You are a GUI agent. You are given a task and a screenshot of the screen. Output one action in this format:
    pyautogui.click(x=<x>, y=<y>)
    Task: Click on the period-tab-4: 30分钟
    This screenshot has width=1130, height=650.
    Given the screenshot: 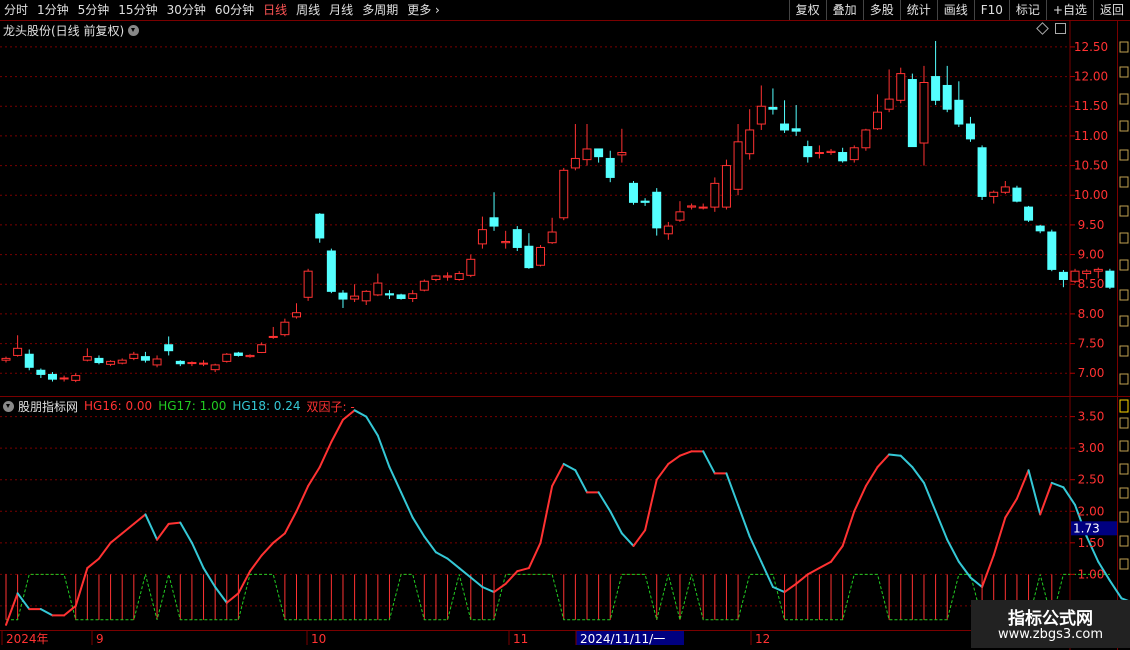 What is the action you would take?
    pyautogui.click(x=186, y=10)
    